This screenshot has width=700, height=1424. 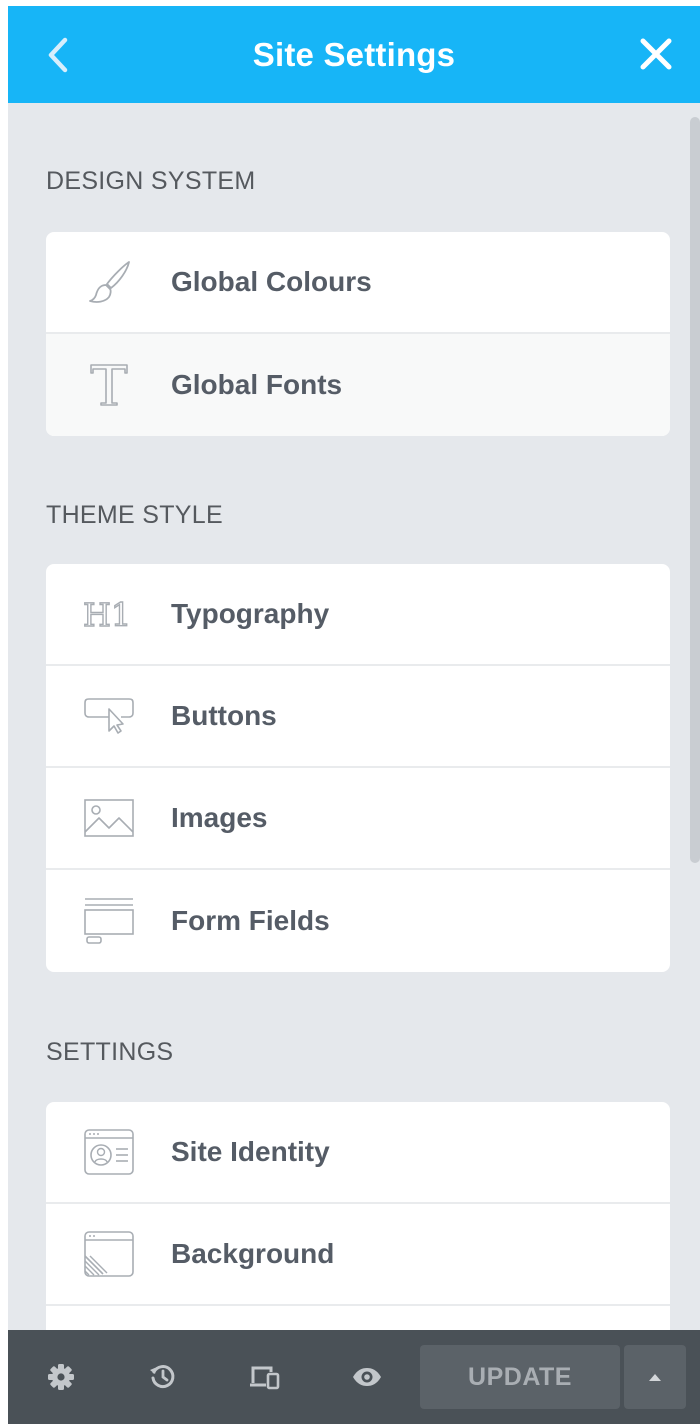 I want to click on menu-item-typography: H1 Typography, so click(x=358, y=615).